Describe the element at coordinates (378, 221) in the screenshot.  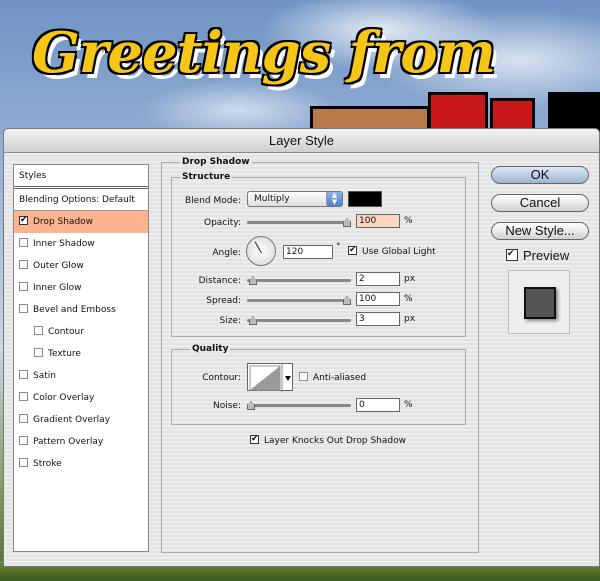
I see `opacity-input: 100` at that location.